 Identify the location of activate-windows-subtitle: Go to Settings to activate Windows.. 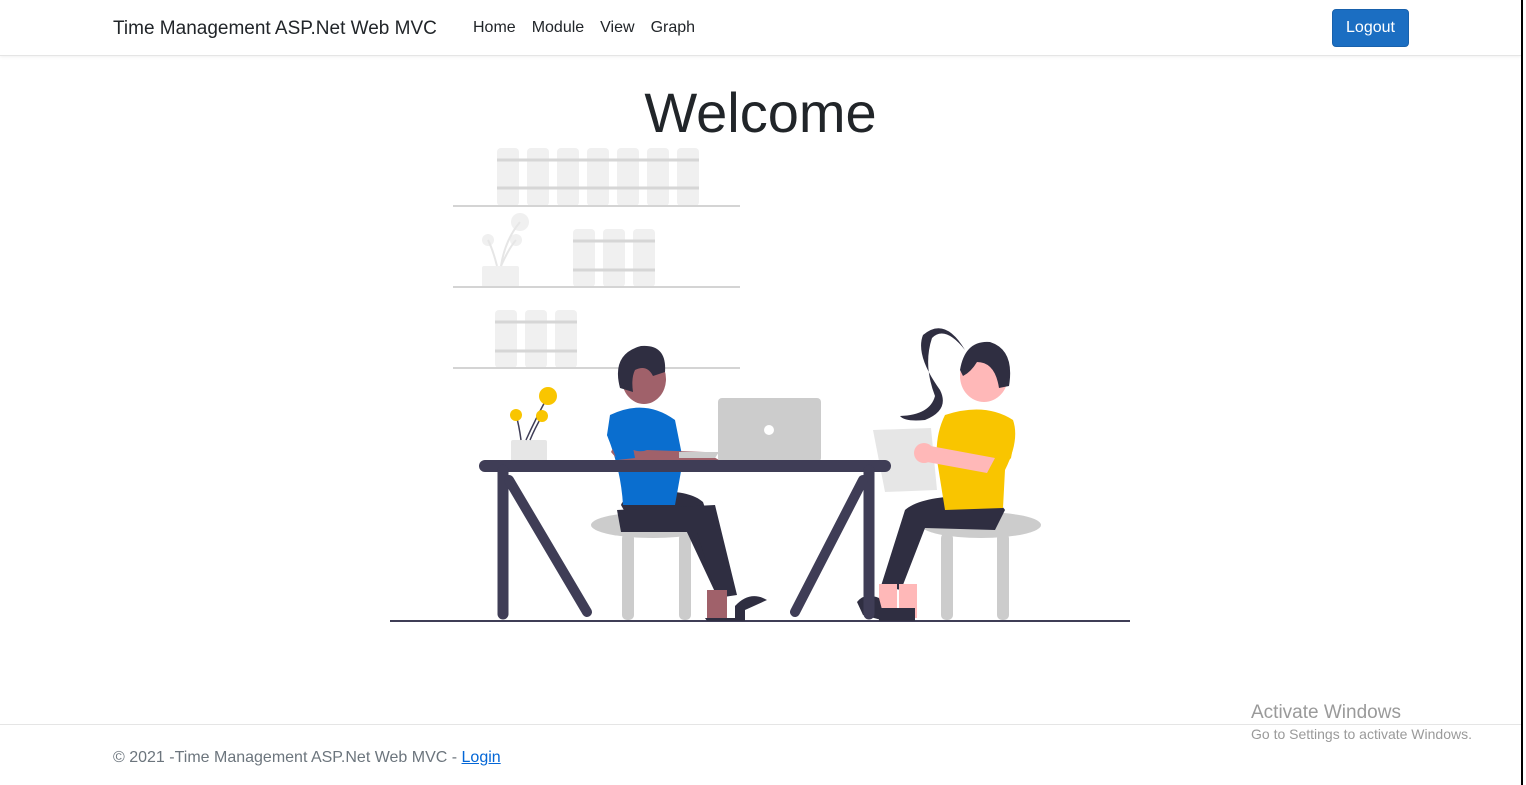
(1361, 734).